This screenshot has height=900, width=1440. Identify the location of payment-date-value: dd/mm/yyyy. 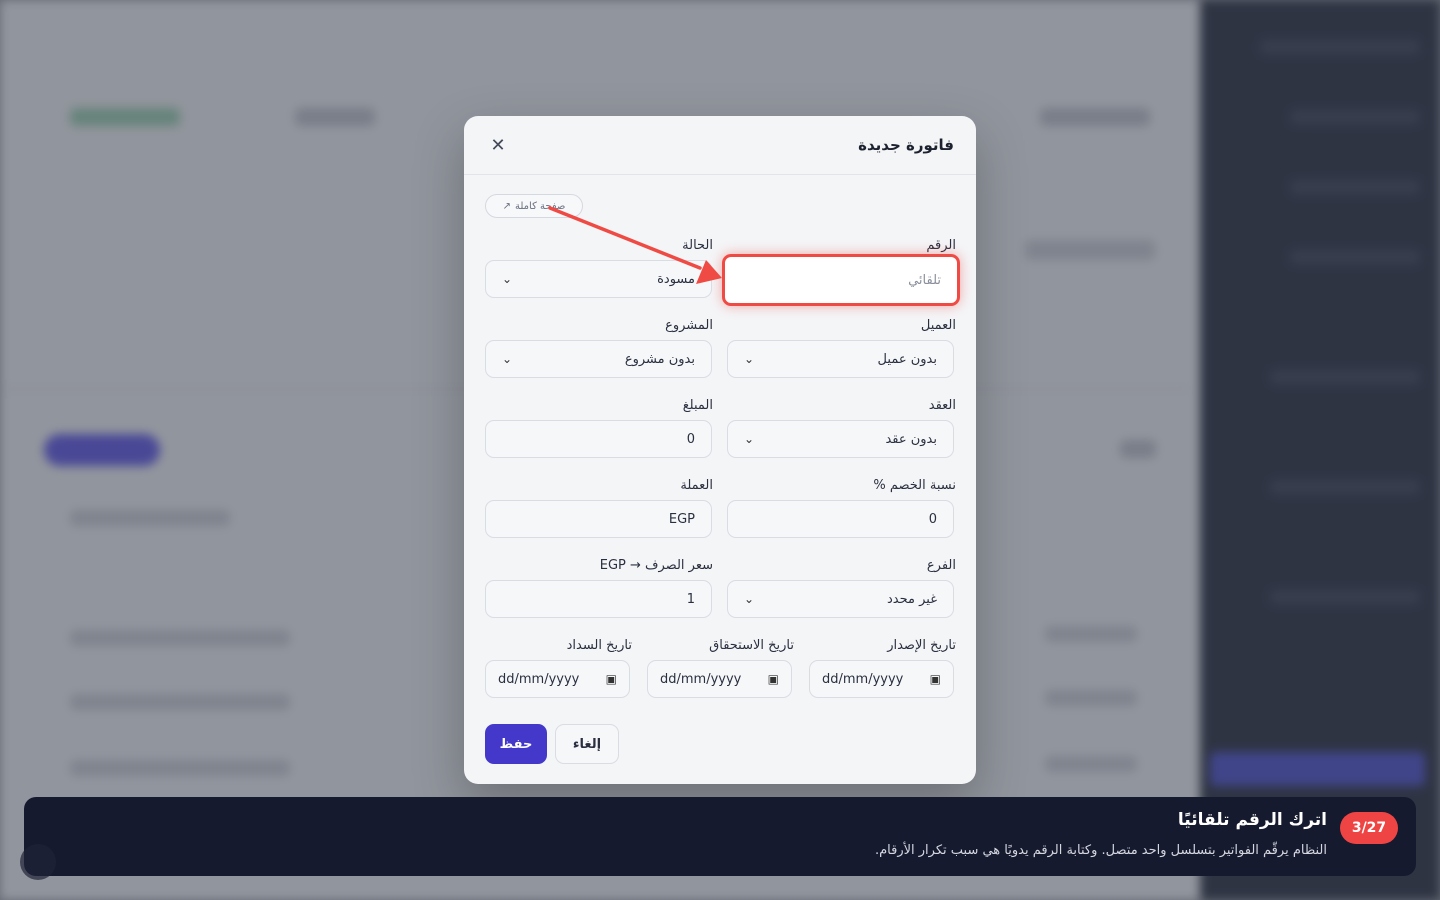
(539, 679).